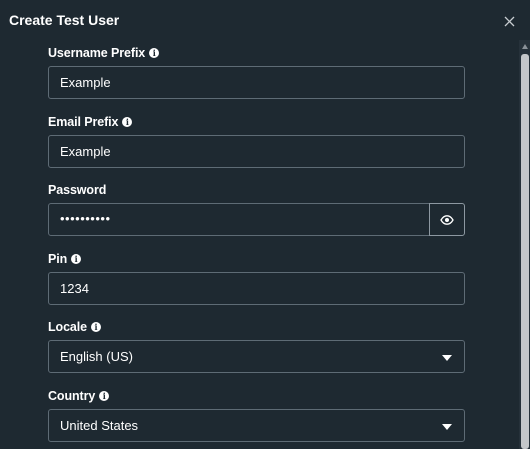  What do you see at coordinates (58, 259) in the screenshot?
I see `pin-label-text: Pin` at bounding box center [58, 259].